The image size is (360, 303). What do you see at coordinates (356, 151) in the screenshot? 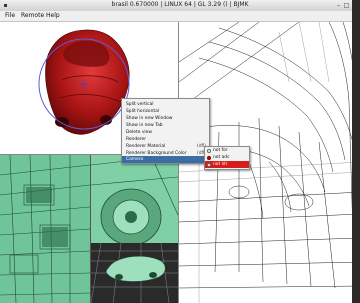
I see `desktop-edge` at bounding box center [356, 151].